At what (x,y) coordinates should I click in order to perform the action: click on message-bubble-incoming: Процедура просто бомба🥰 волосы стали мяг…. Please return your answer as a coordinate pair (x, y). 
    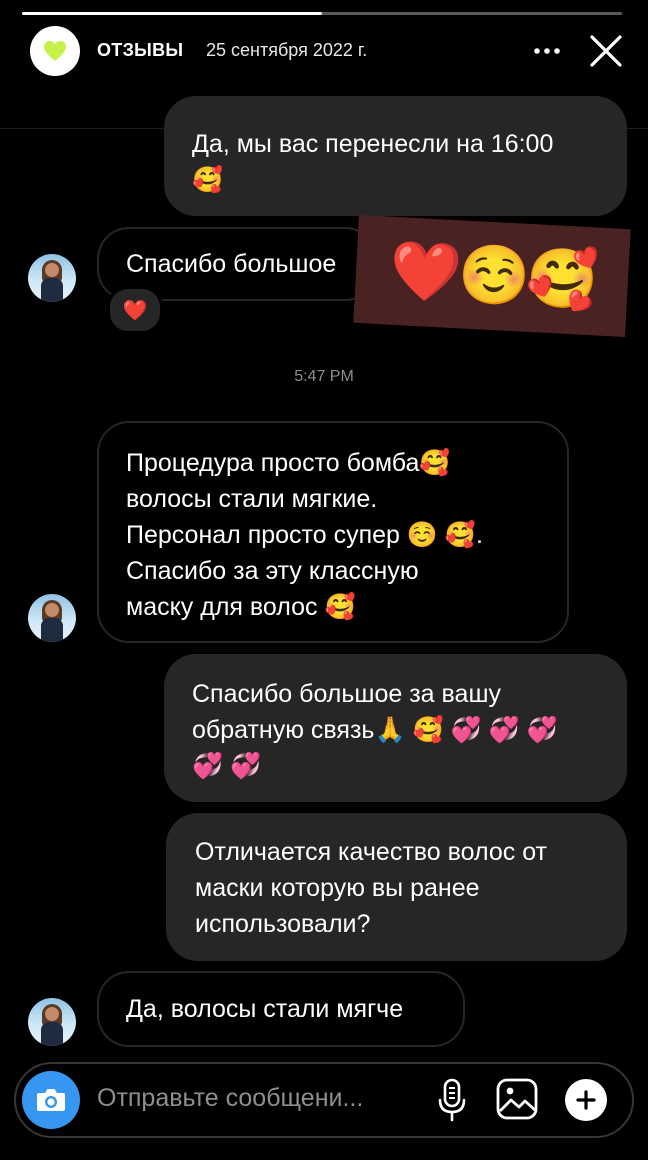
    Looking at the image, I should click on (333, 532).